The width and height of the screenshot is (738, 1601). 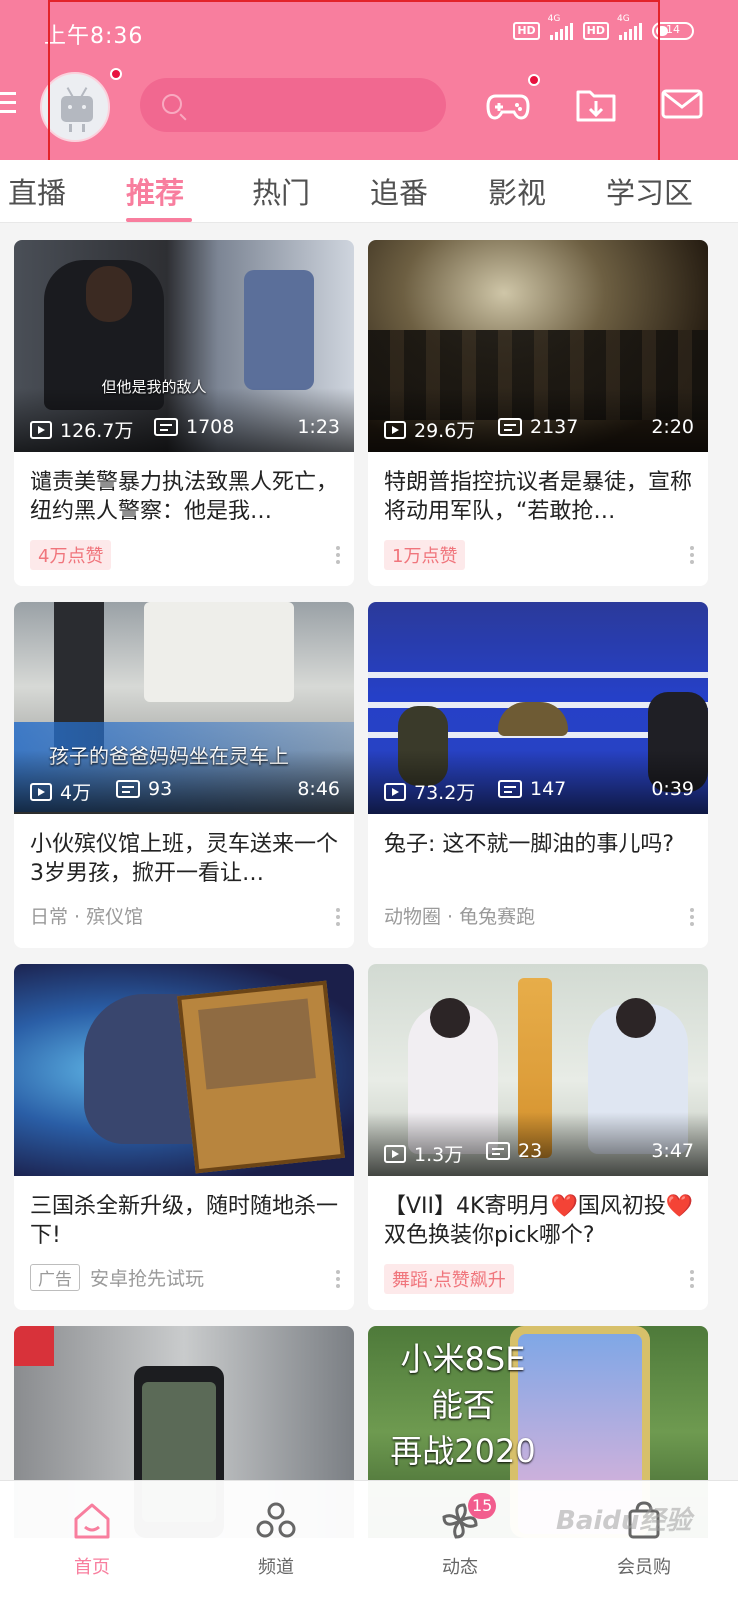 I want to click on category-tabs: 直播 推荐 热门 追番 影视 学习区, so click(x=369, y=191).